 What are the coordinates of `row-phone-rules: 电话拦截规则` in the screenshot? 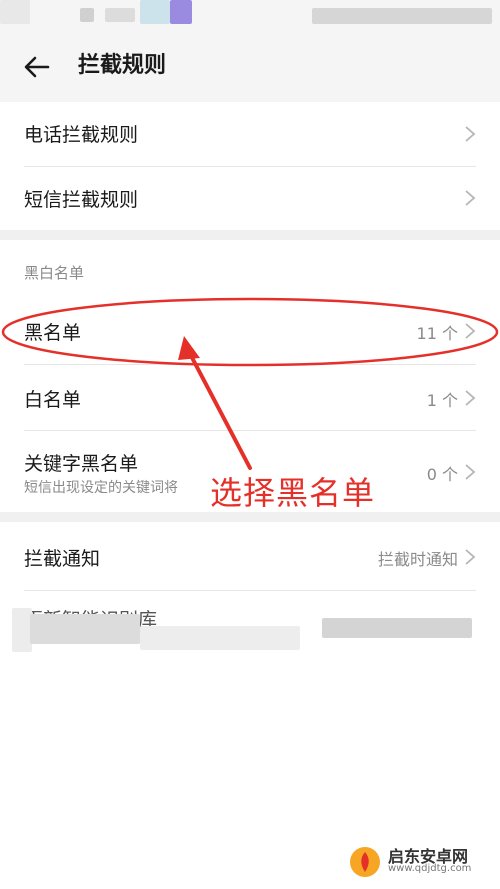 It's located at (250, 134).